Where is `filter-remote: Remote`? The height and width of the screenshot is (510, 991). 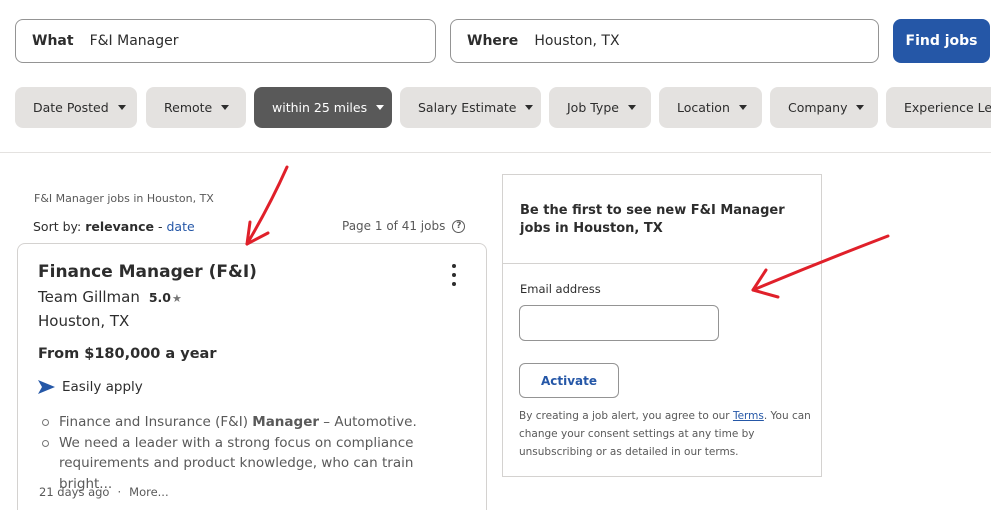 filter-remote: Remote is located at coordinates (196, 107).